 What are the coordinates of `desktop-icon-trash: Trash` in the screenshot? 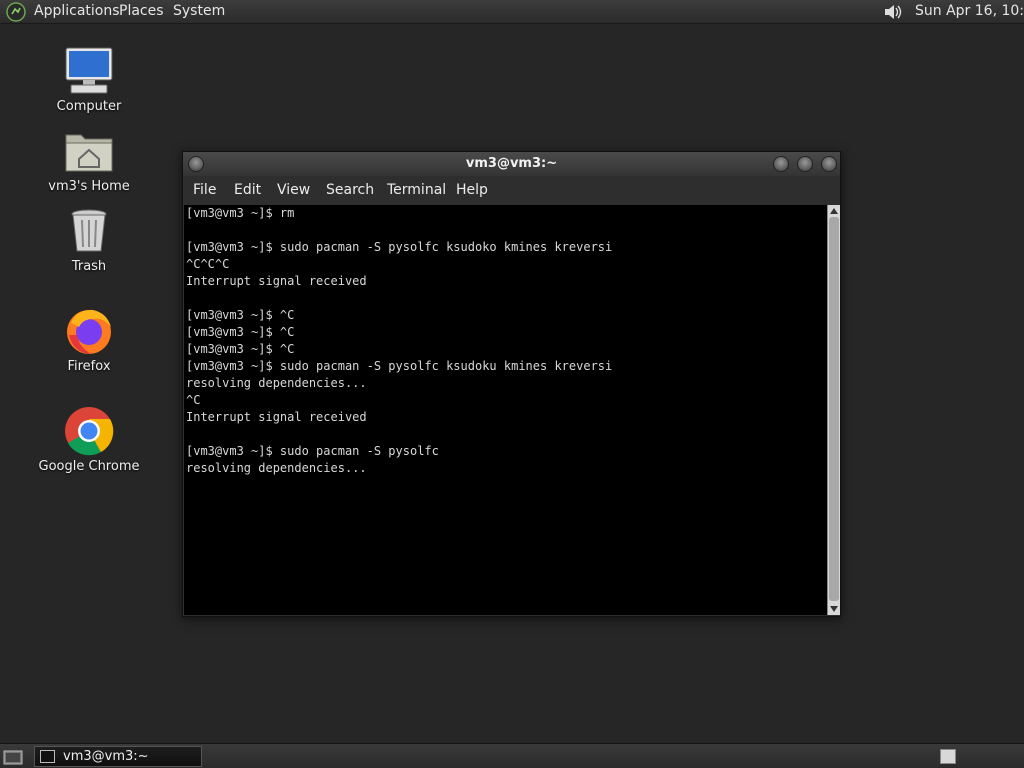 It's located at (89, 239).